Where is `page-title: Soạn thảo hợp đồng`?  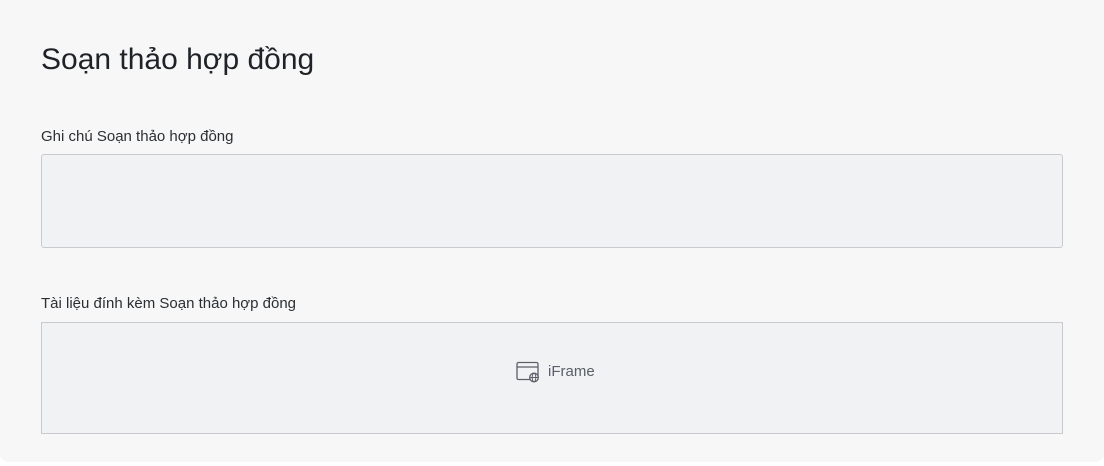 page-title: Soạn thảo hợp đồng is located at coordinates (178, 59).